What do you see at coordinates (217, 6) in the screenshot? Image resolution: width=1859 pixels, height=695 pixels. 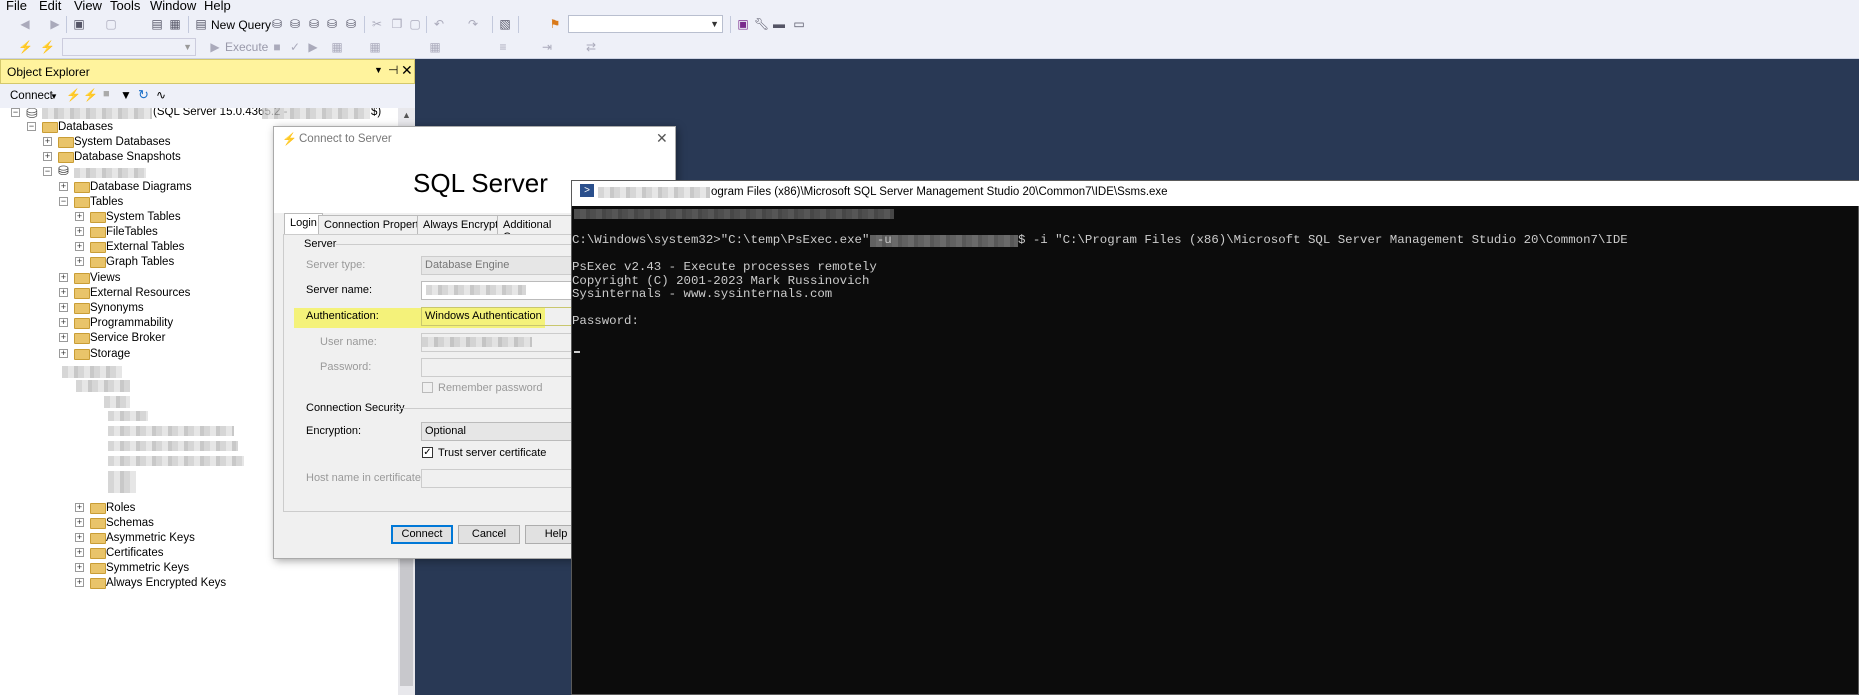 I see `menu-help: Help` at bounding box center [217, 6].